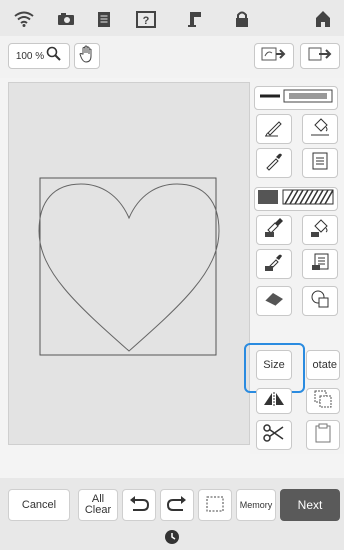 The image size is (344, 550). I want to click on cut-button, so click(274, 435).